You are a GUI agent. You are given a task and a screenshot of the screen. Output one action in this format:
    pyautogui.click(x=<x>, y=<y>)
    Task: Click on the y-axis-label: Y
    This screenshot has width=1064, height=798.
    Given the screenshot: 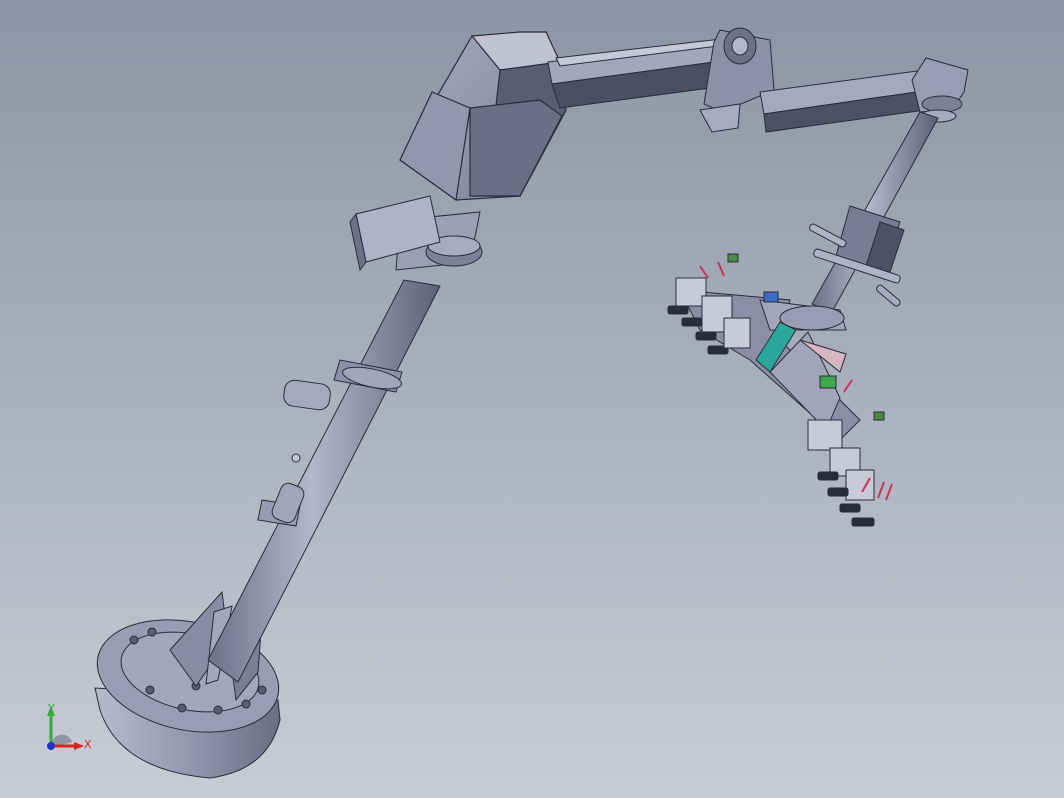 What is the action you would take?
    pyautogui.click(x=51, y=708)
    